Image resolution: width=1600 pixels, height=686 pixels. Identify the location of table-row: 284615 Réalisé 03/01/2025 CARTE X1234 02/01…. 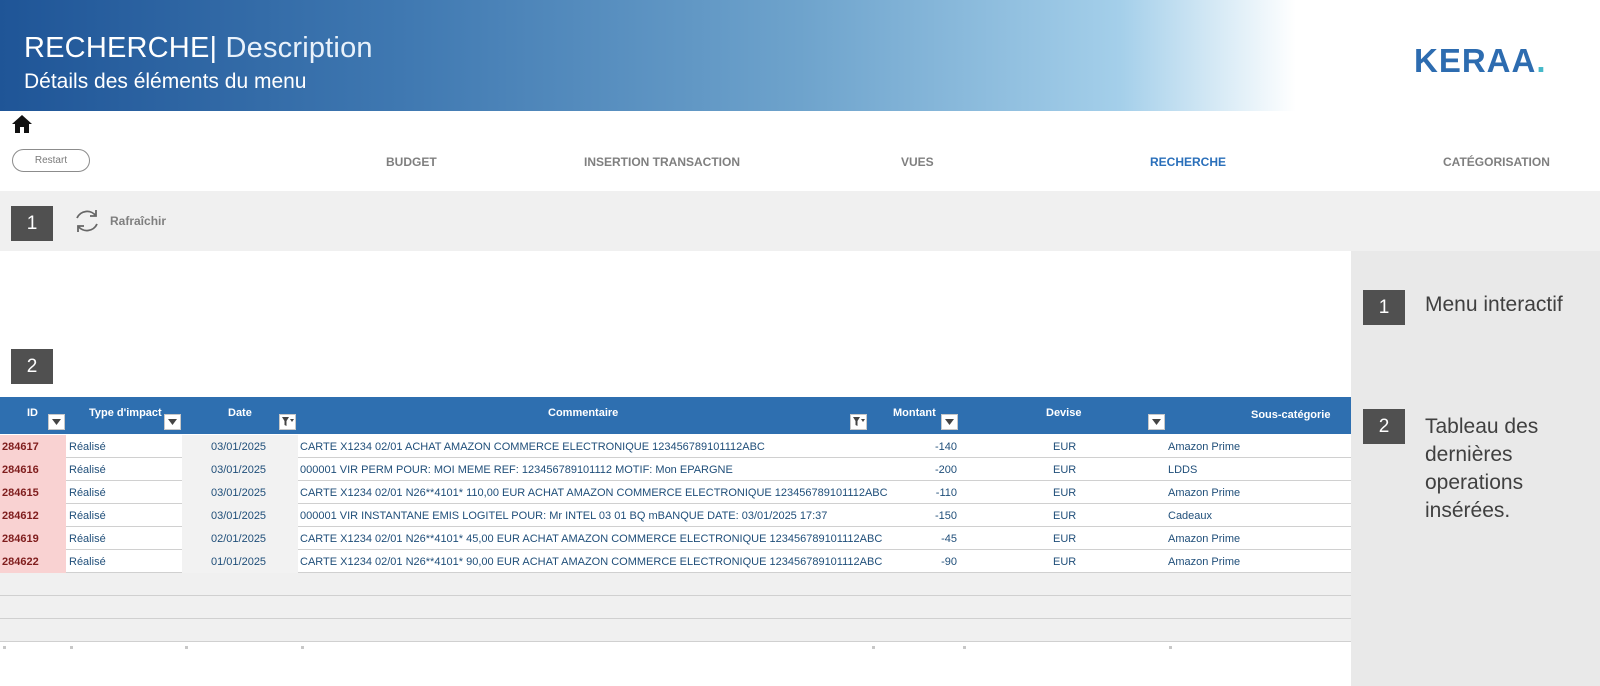
(675, 492).